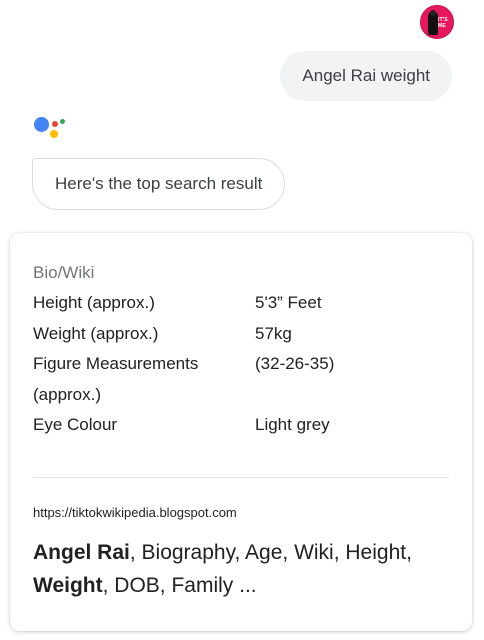 Image resolution: width=484 pixels, height=640 pixels. What do you see at coordinates (241, 477) in the screenshot?
I see `card-divider` at bounding box center [241, 477].